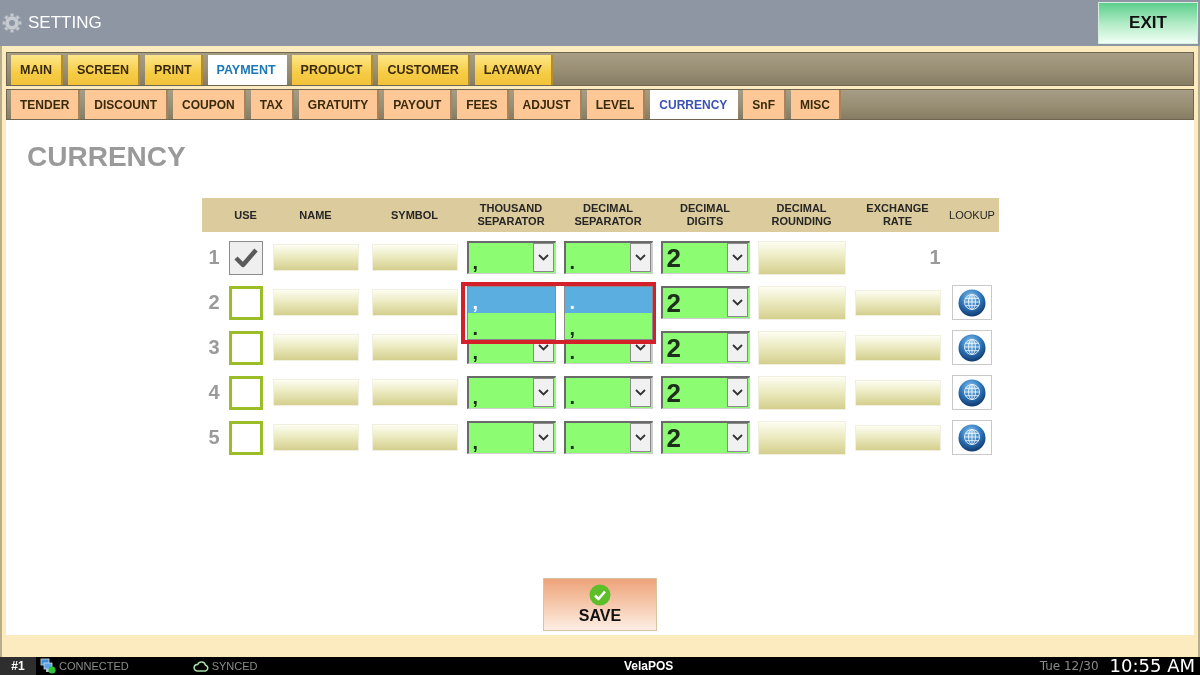  I want to click on sub-tab: CURRENCY, so click(694, 104).